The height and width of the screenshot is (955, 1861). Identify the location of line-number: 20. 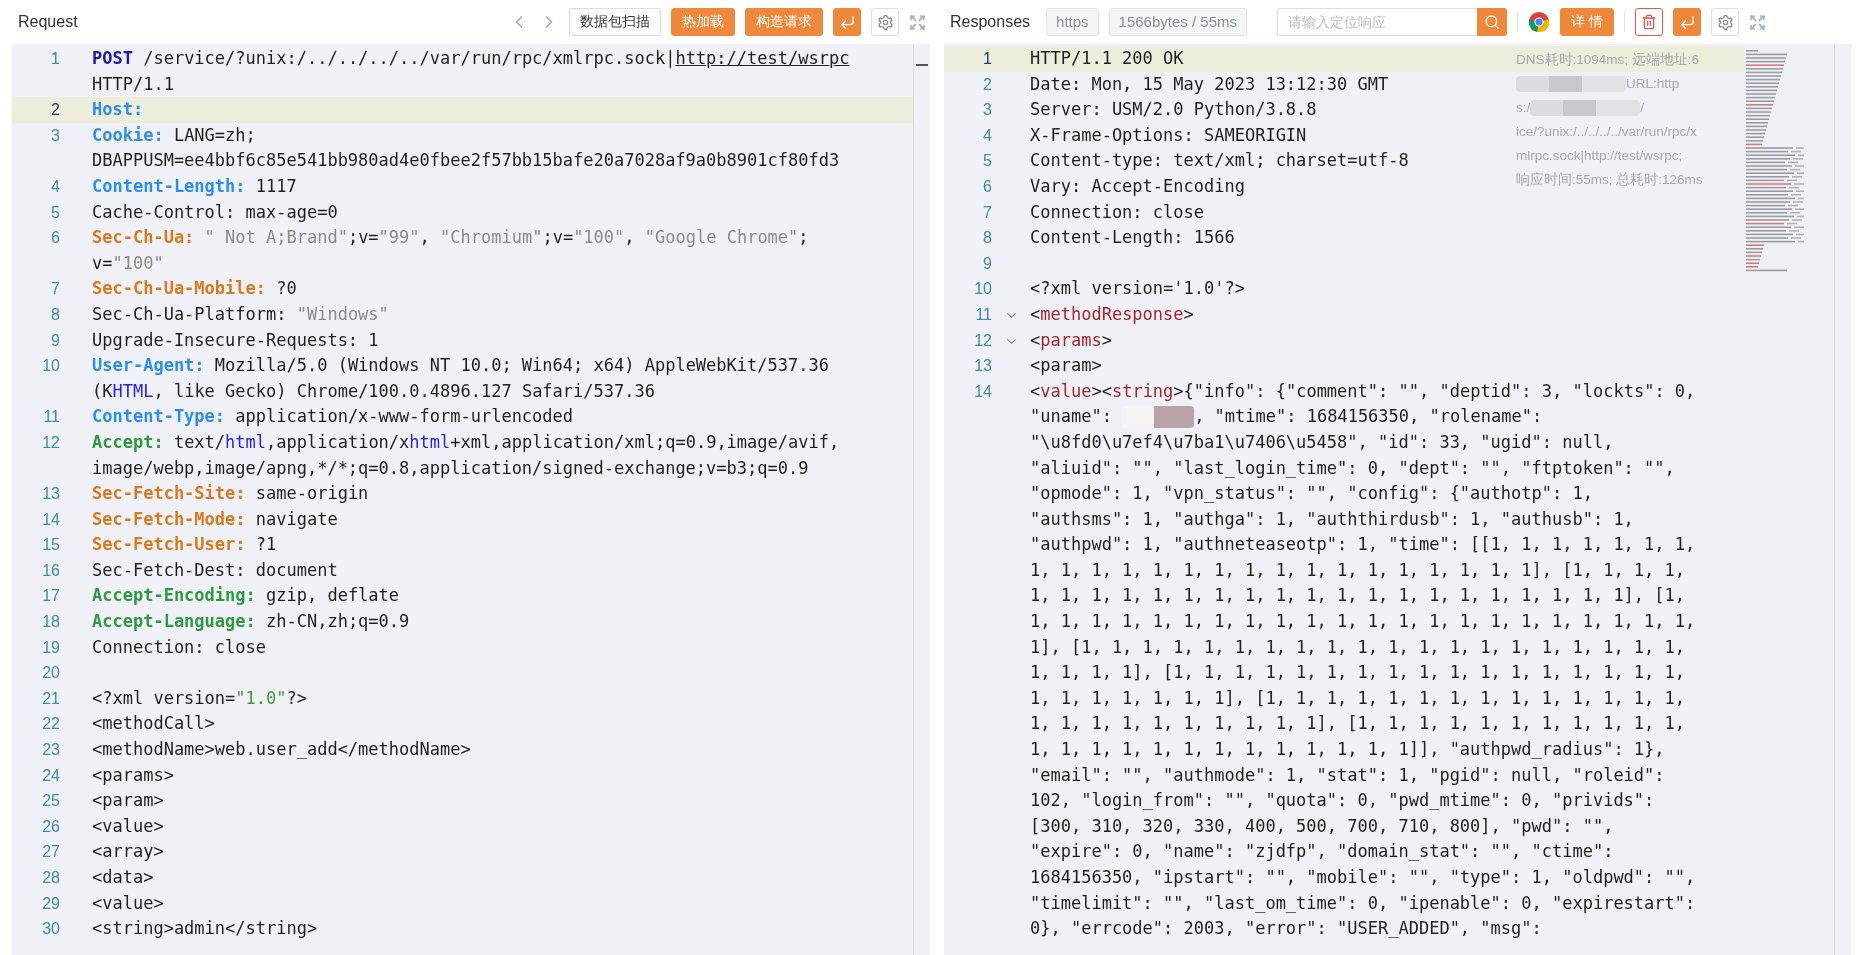
(50, 673).